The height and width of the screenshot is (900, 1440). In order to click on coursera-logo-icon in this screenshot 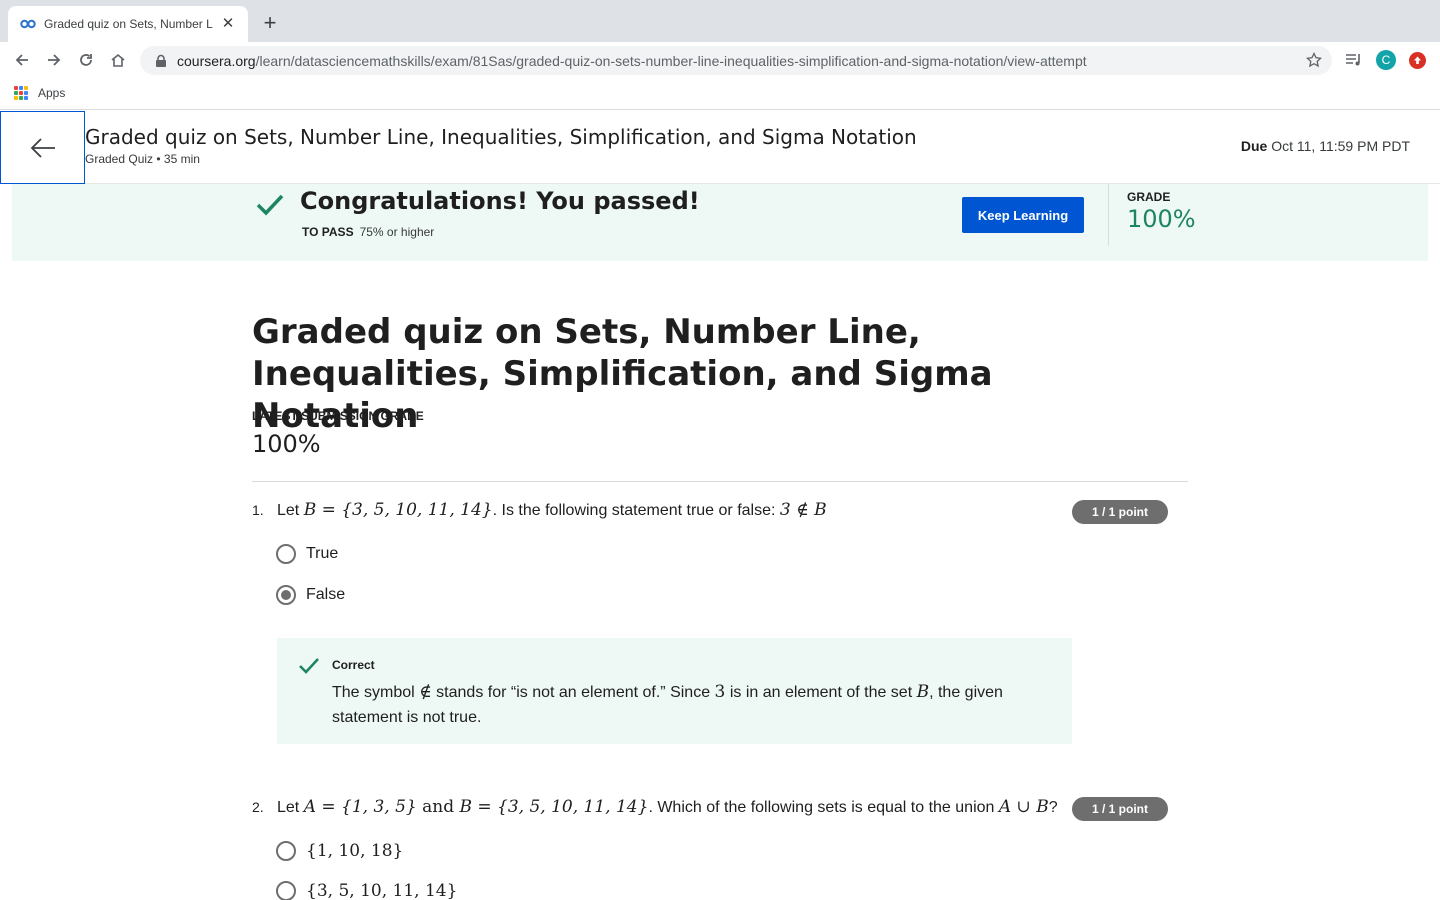, I will do `click(28, 24)`.